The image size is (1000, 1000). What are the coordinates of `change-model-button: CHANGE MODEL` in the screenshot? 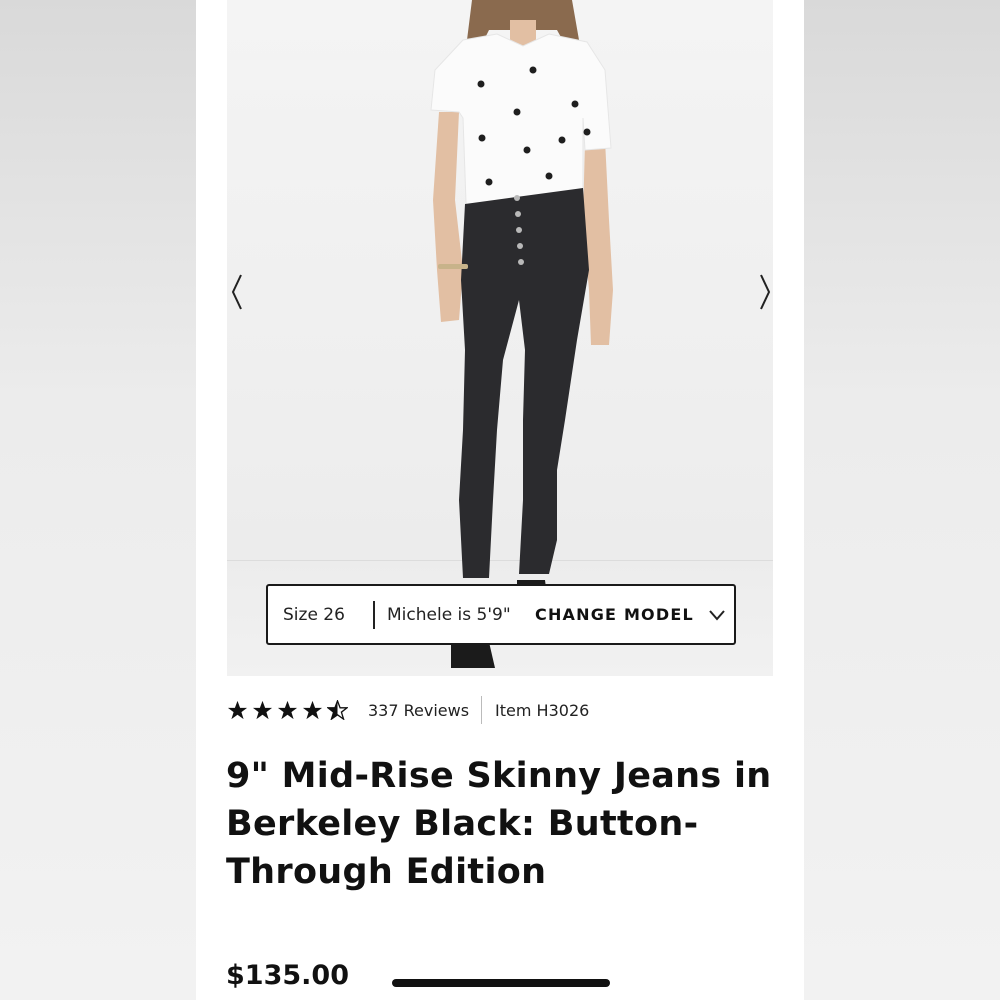 It's located at (614, 614).